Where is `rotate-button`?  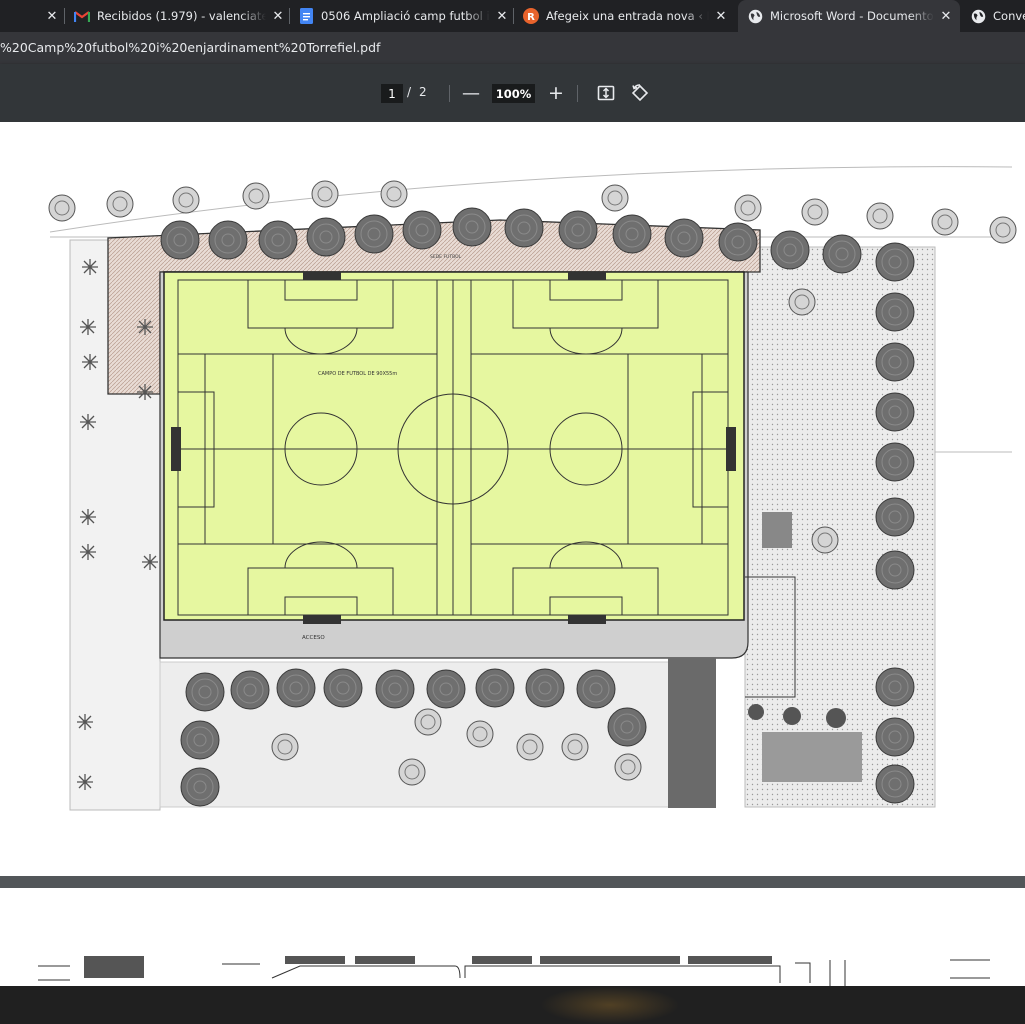 rotate-button is located at coordinates (640, 93).